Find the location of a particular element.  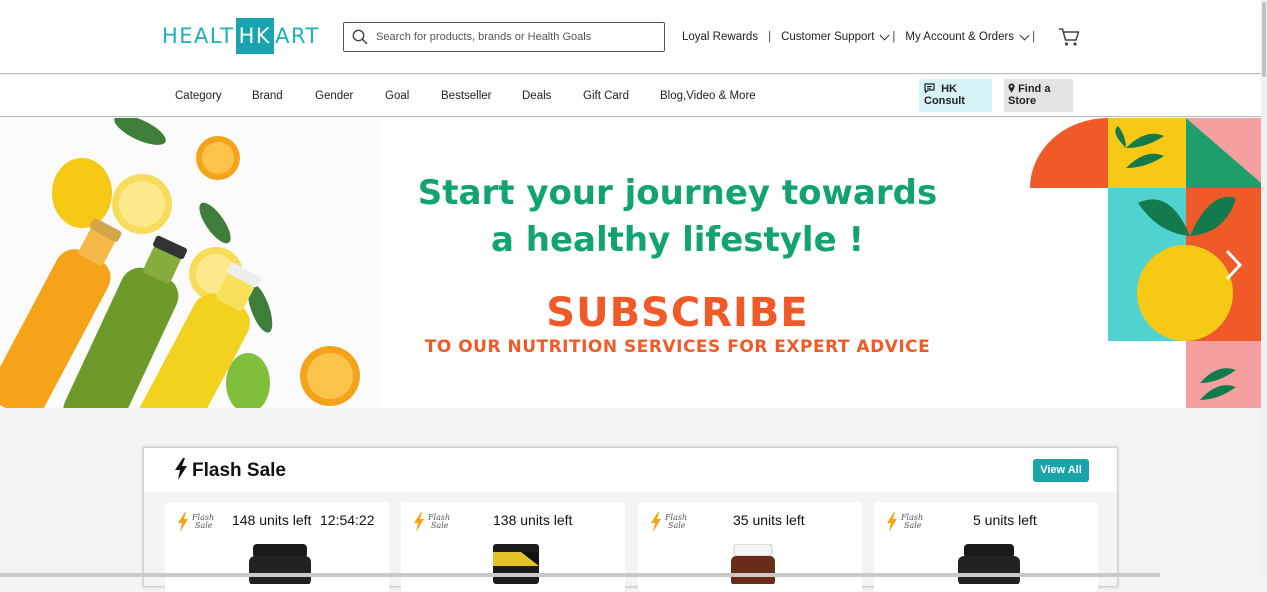

sale-timer: 12:54:22 is located at coordinates (347, 520).